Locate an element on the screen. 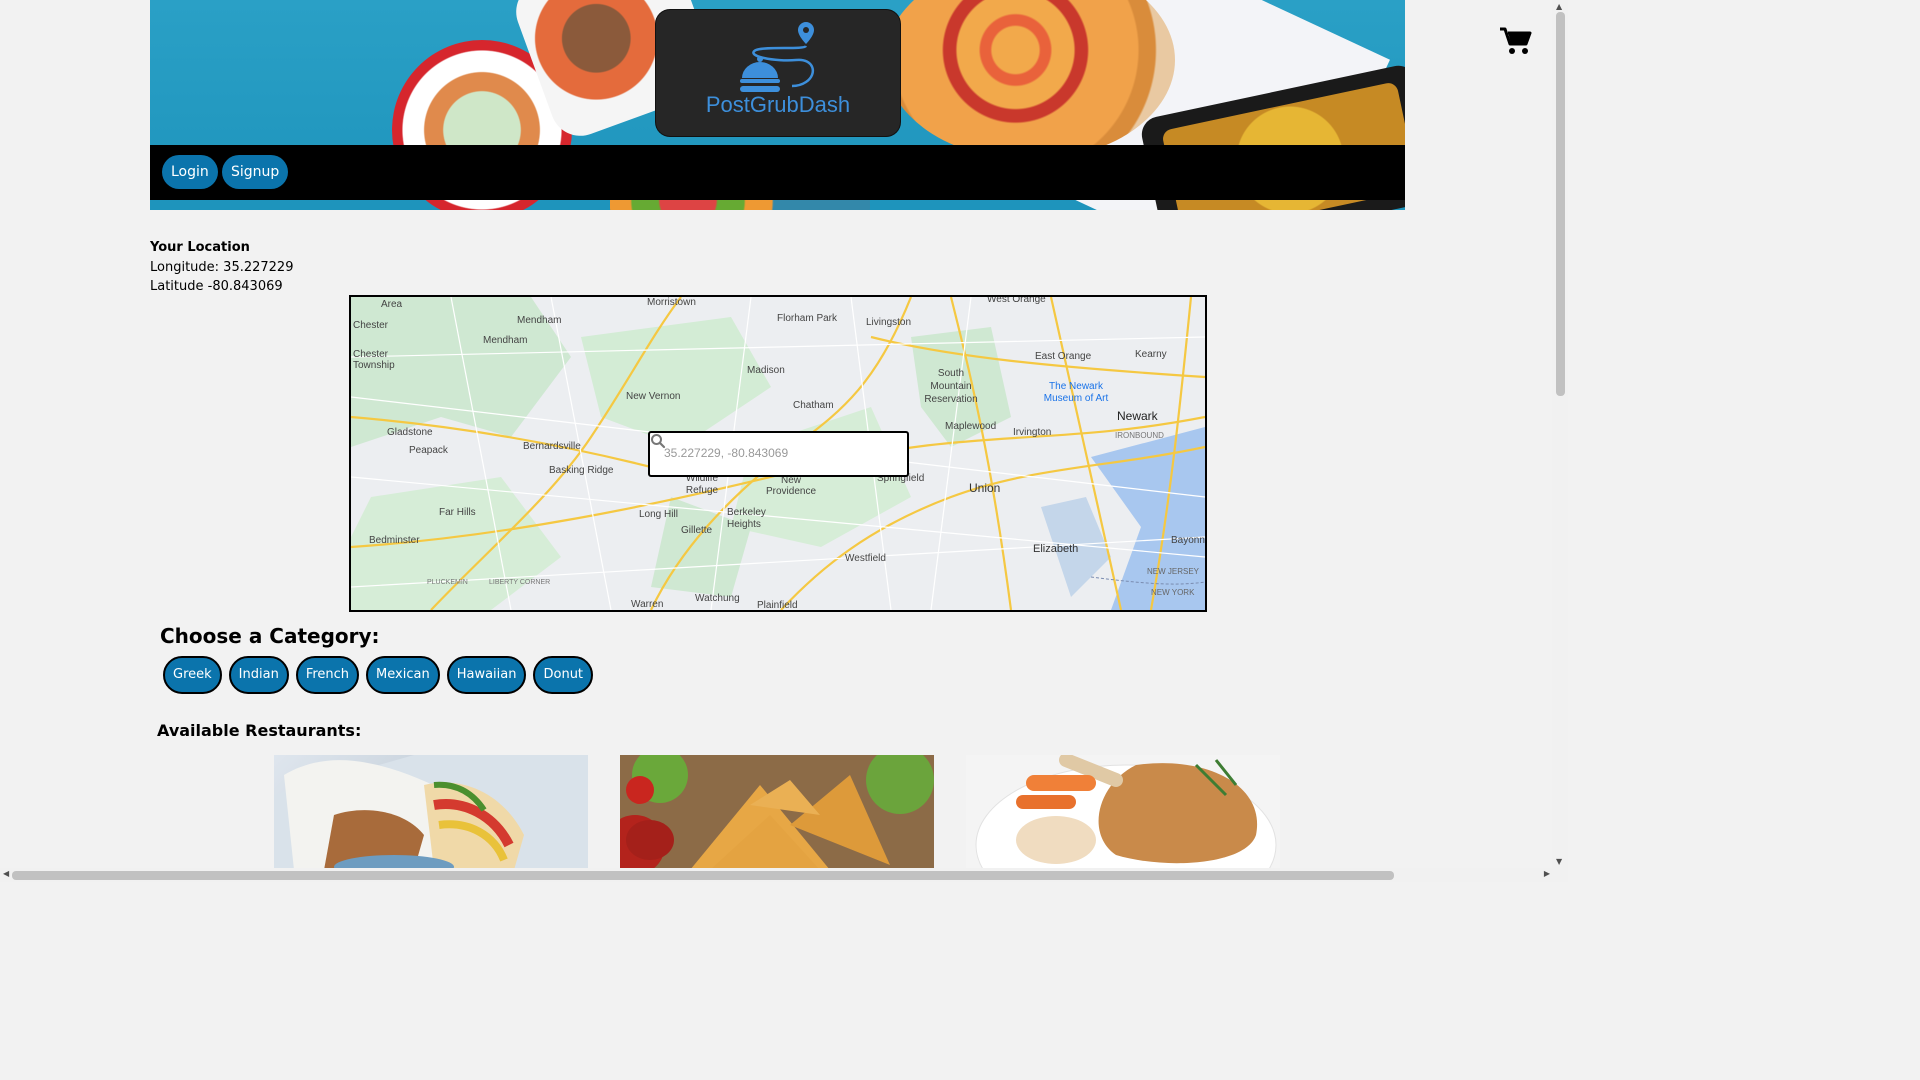  scroll-down-icon: ▼ is located at coordinates (1559, 861).